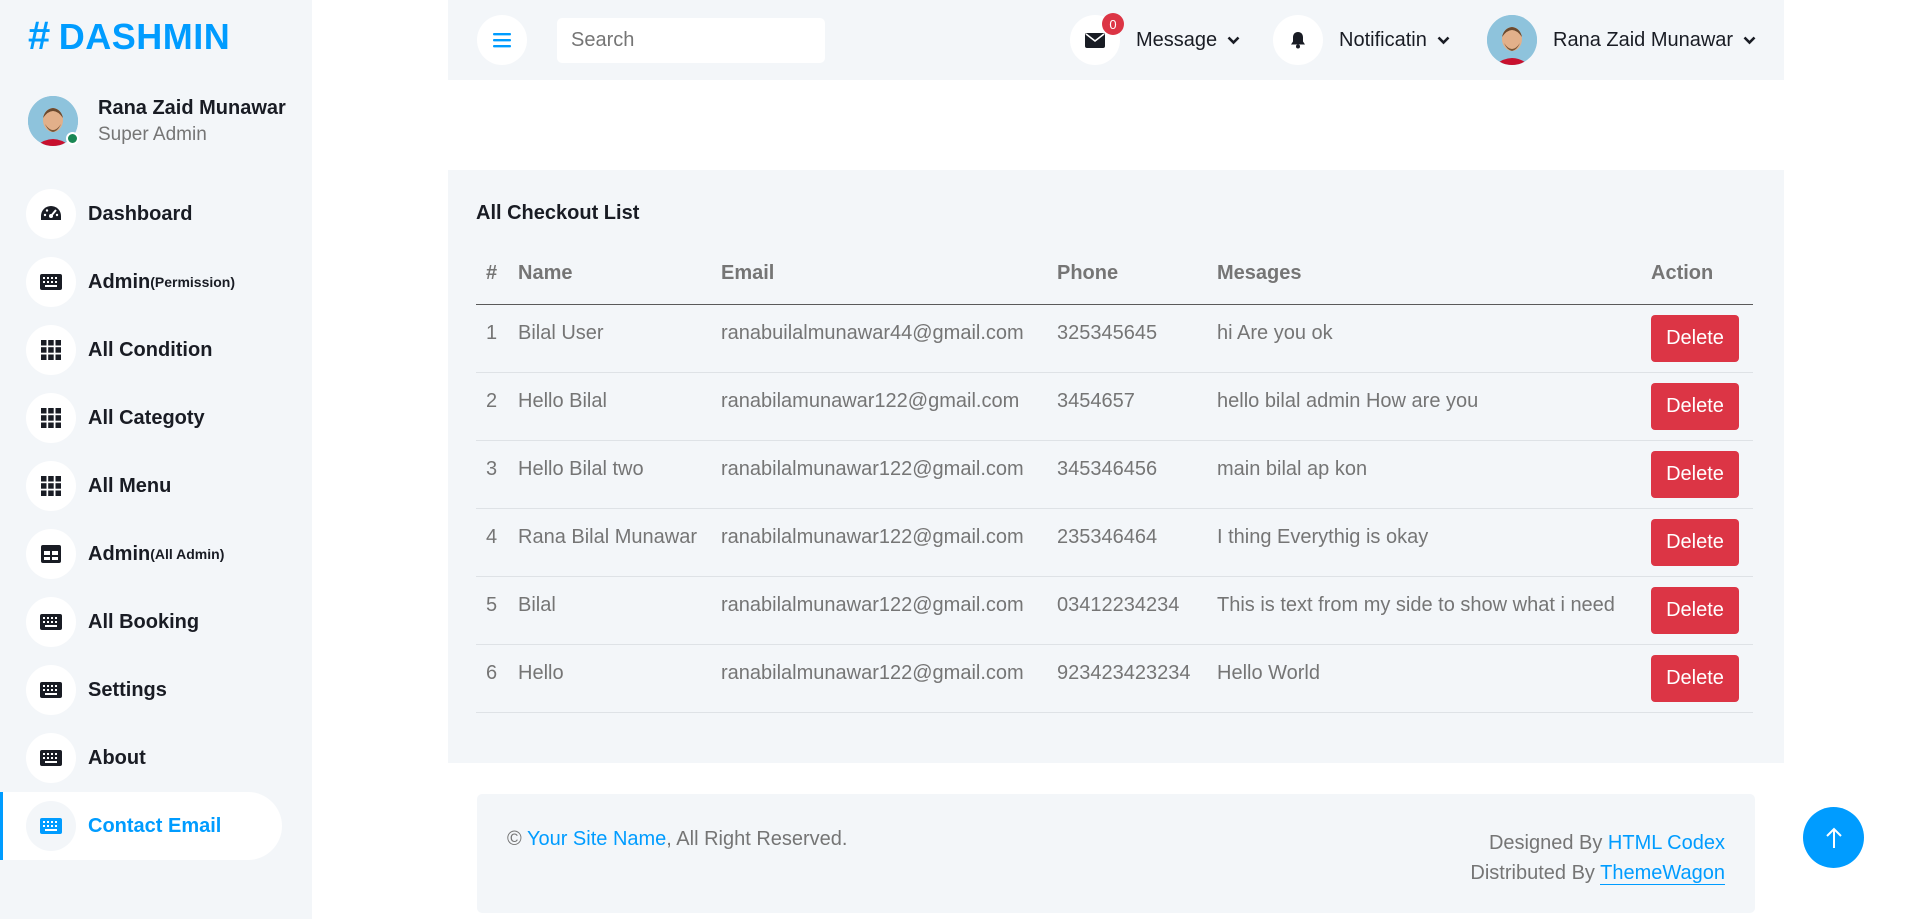 Image resolution: width=1912 pixels, height=919 pixels. Describe the element at coordinates (619, 338) in the screenshot. I see `row-name: Bilal User` at that location.